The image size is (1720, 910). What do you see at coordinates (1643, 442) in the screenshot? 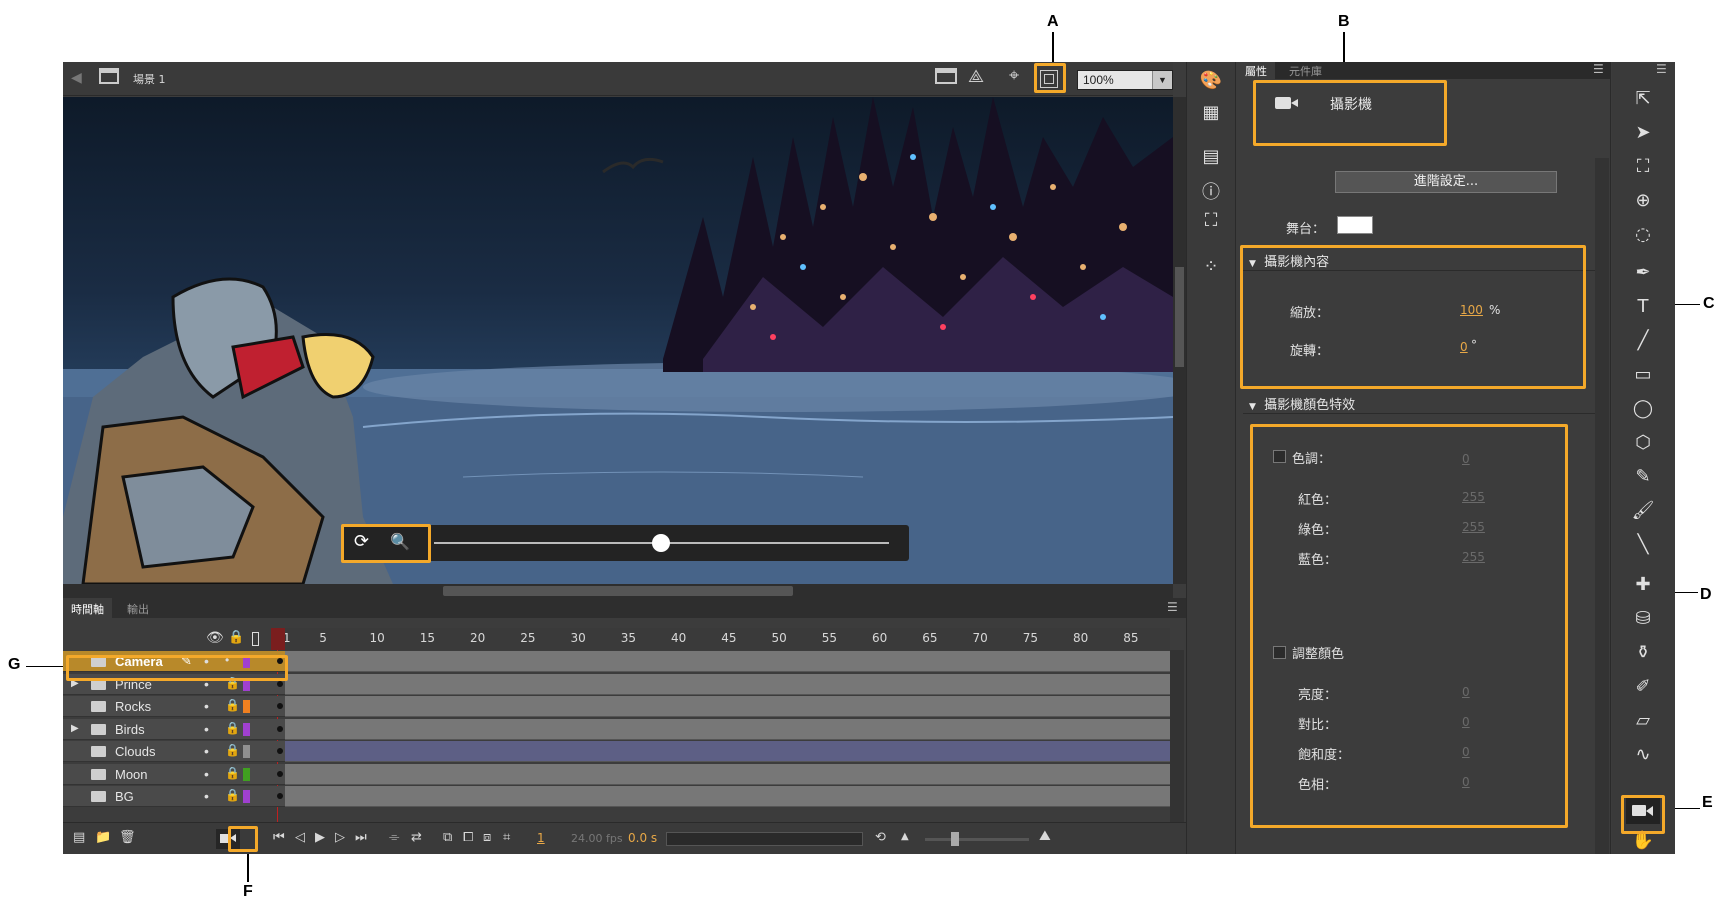
I see `polygon-tool-icon: ⬡` at bounding box center [1643, 442].